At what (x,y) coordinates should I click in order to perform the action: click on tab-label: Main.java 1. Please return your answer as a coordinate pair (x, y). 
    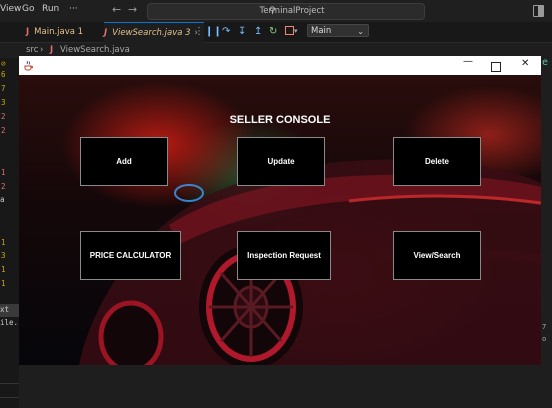
    Looking at the image, I should click on (59, 32).